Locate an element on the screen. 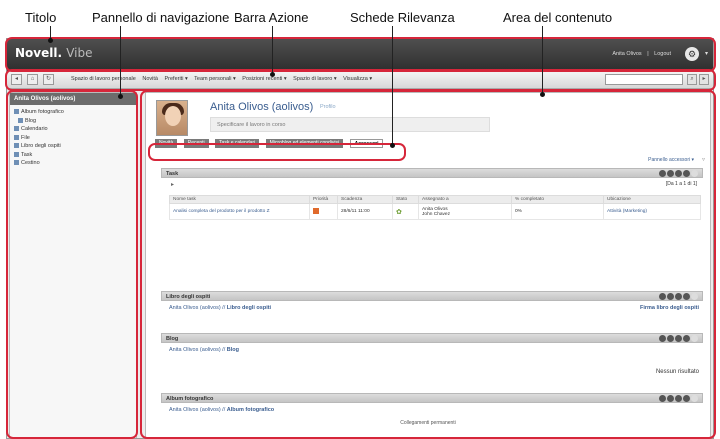 This screenshot has height=439, width=720. leader-dot-pannello is located at coordinates (120, 96).